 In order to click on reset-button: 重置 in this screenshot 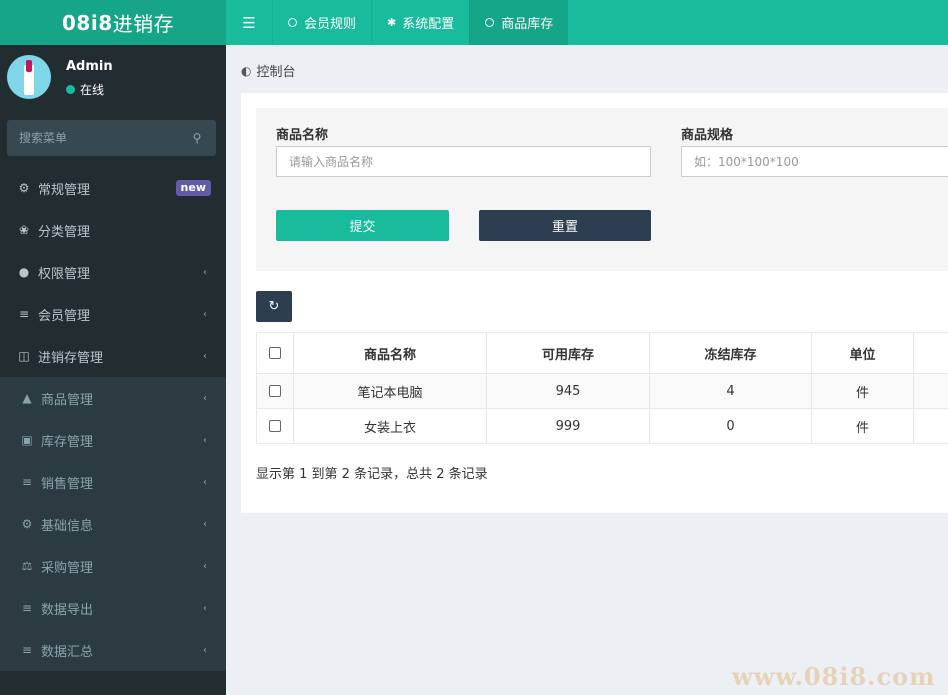, I will do `click(565, 225)`.